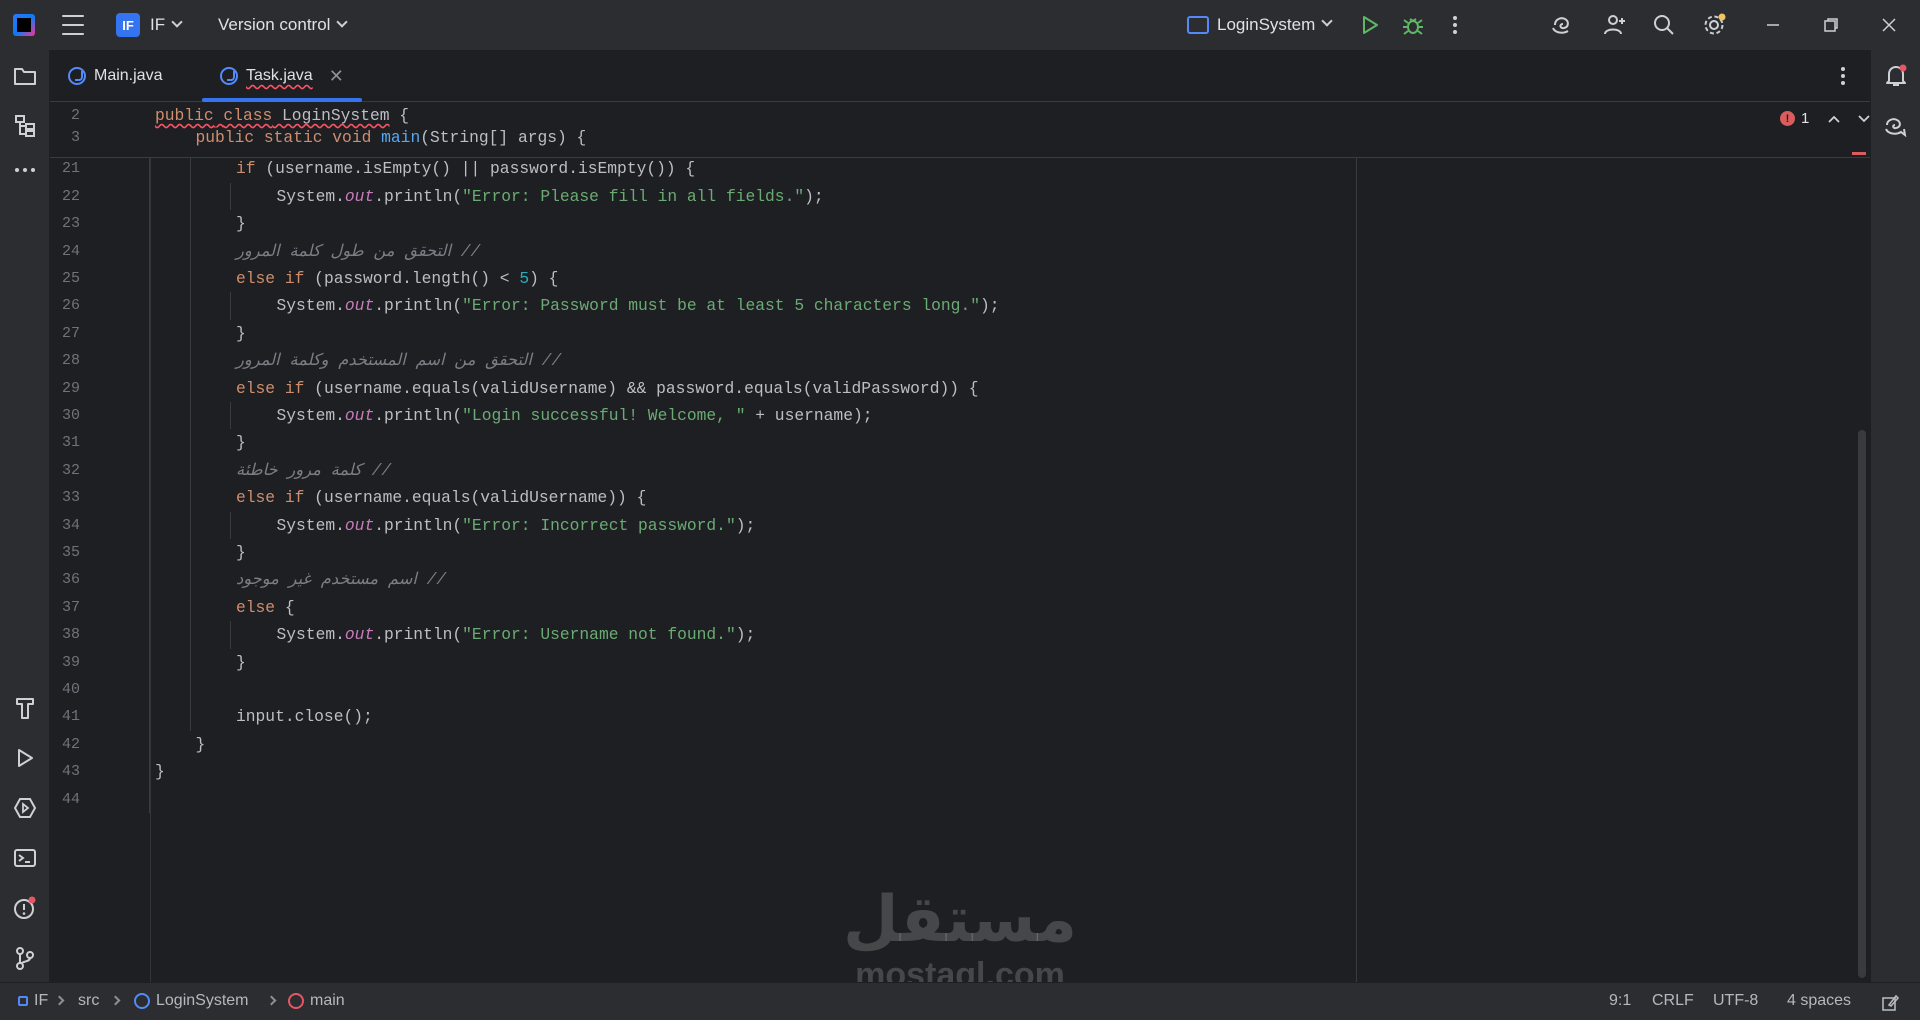 The width and height of the screenshot is (1920, 1020). Describe the element at coordinates (241, 552) in the screenshot. I see `code-text: }` at that location.